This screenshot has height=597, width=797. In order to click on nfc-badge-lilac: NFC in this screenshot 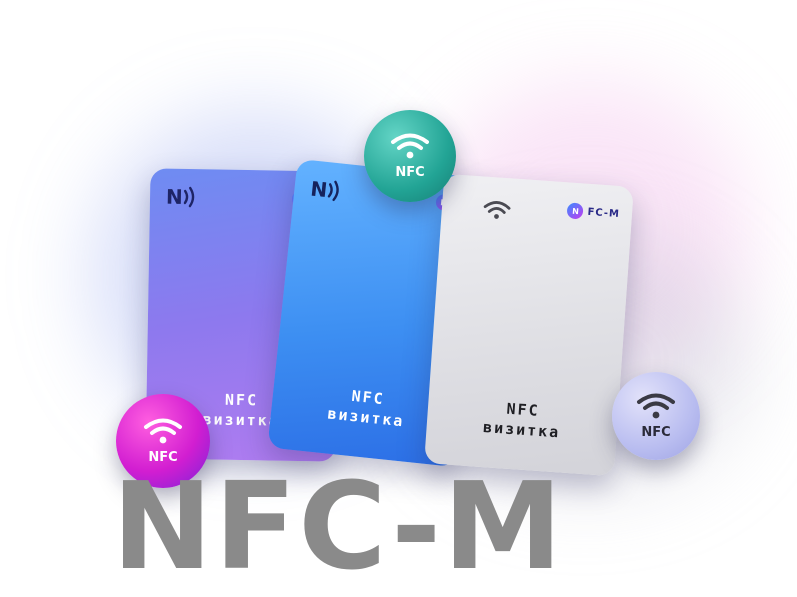, I will do `click(656, 416)`.